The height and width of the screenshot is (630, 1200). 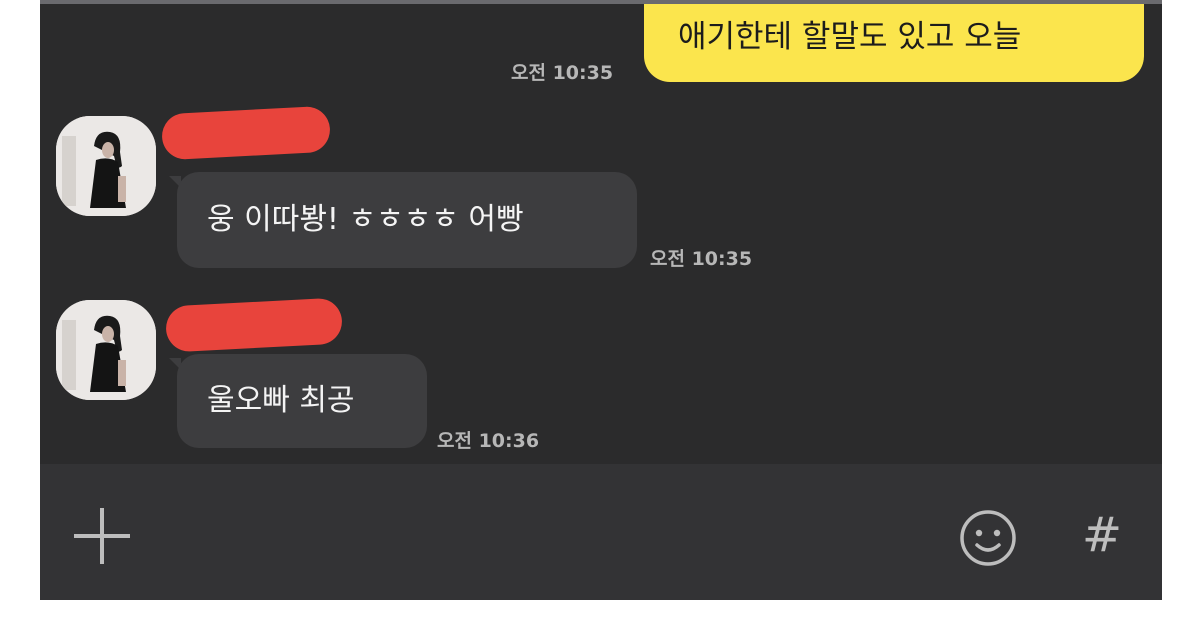 I want to click on incoming-message-bubble: 웅 이따봥! ㅎㅎㅎㅎ 어빵, so click(x=407, y=220).